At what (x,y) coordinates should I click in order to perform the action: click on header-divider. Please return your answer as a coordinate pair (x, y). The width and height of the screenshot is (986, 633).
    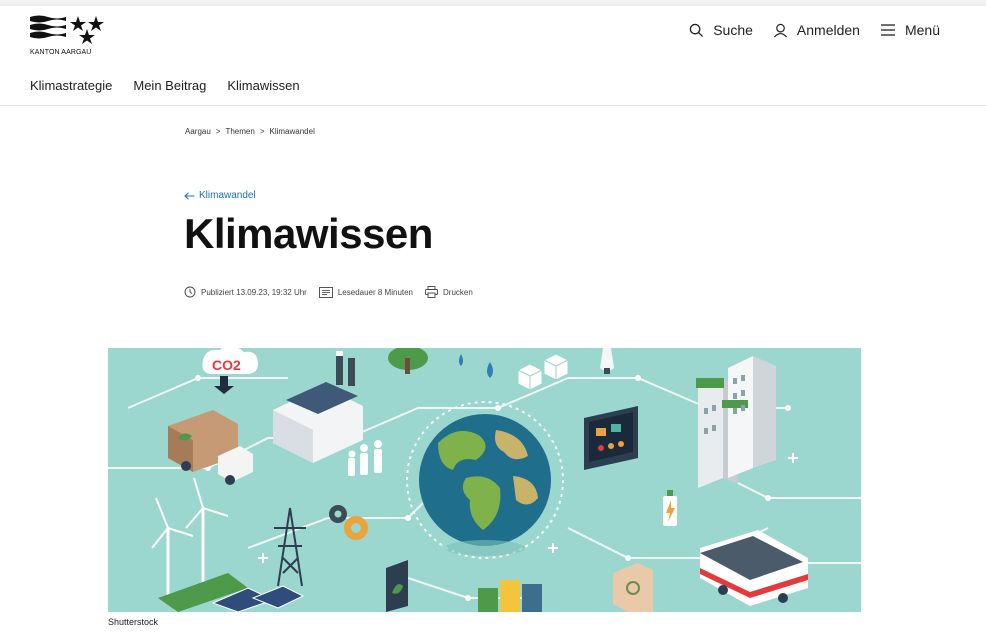
    Looking at the image, I should click on (493, 105).